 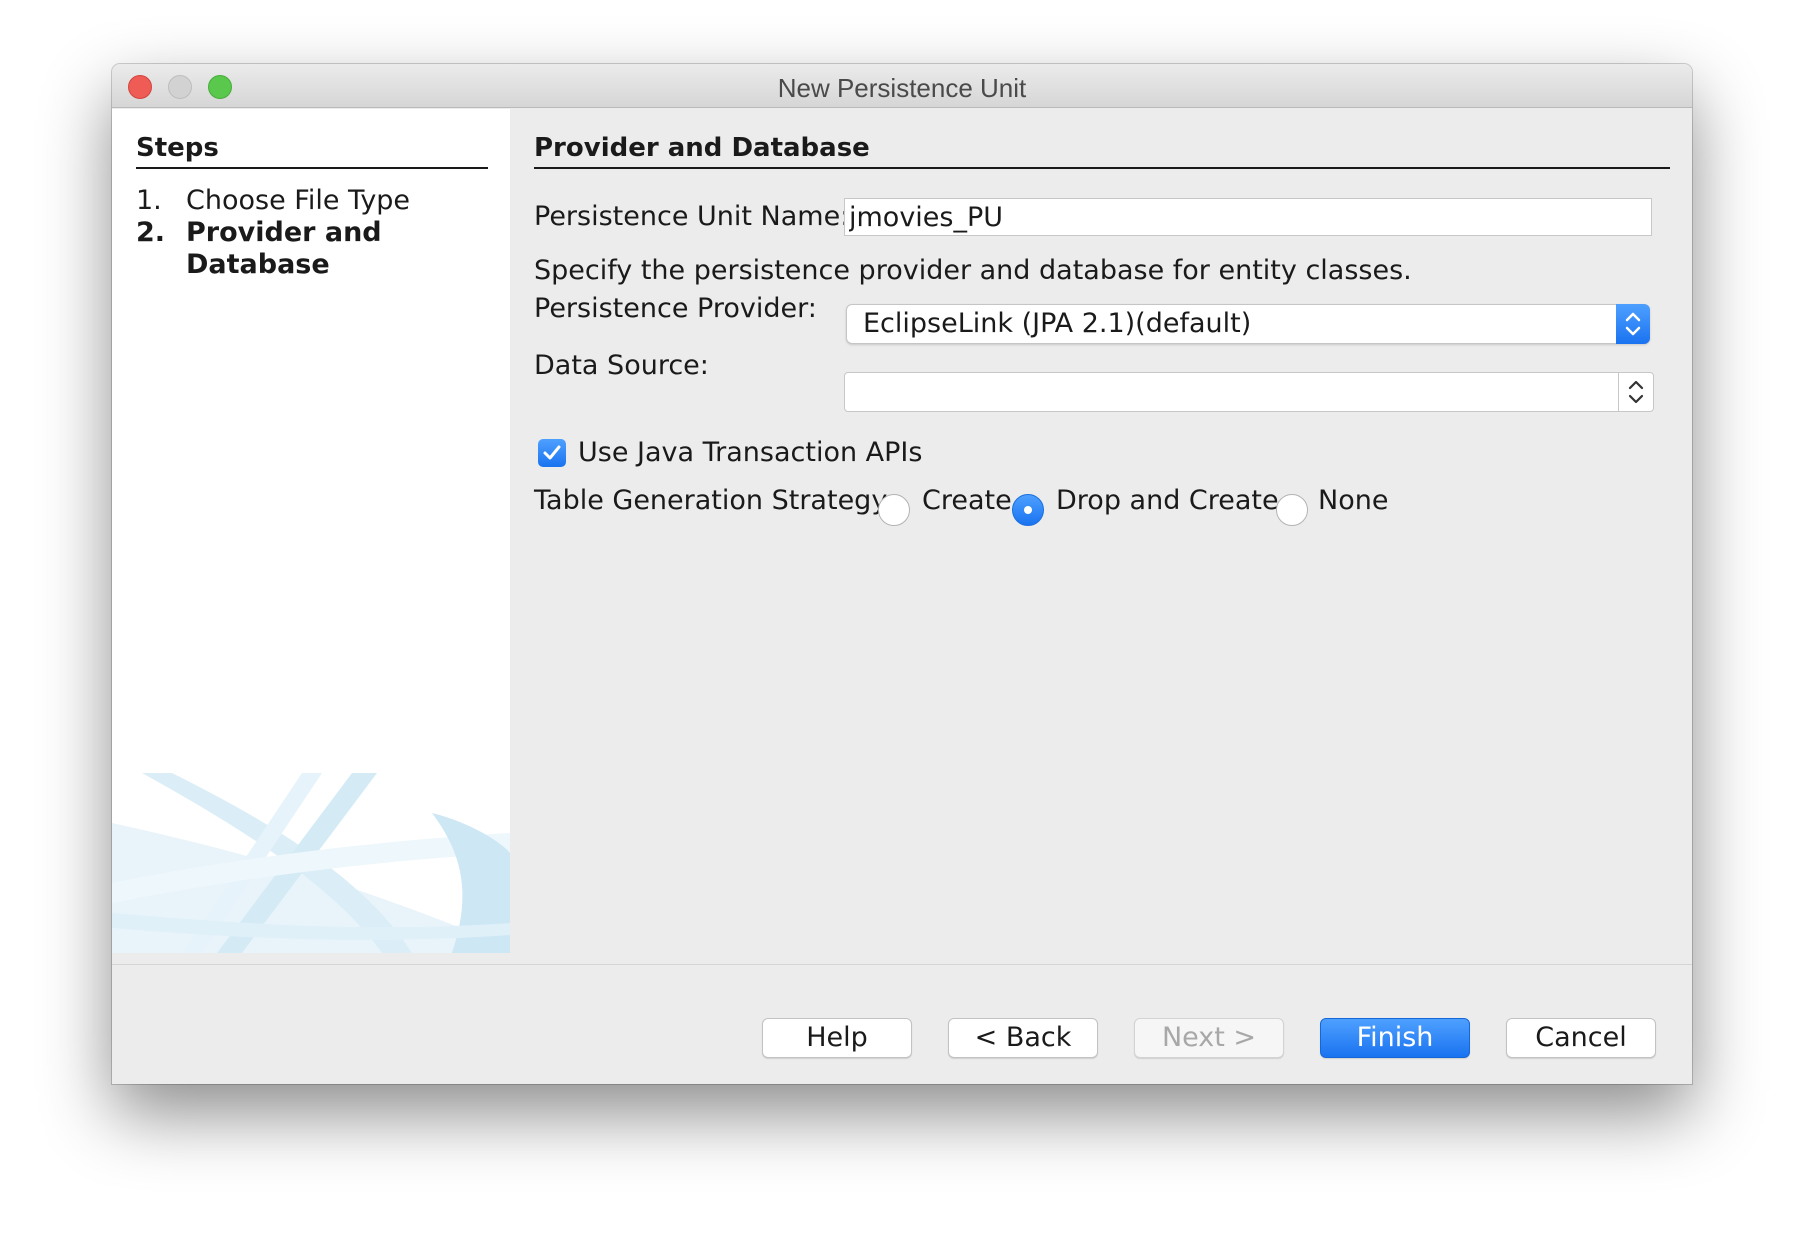 I want to click on step-item-provider-and-database: 2. Provider and Database, so click(x=316, y=250).